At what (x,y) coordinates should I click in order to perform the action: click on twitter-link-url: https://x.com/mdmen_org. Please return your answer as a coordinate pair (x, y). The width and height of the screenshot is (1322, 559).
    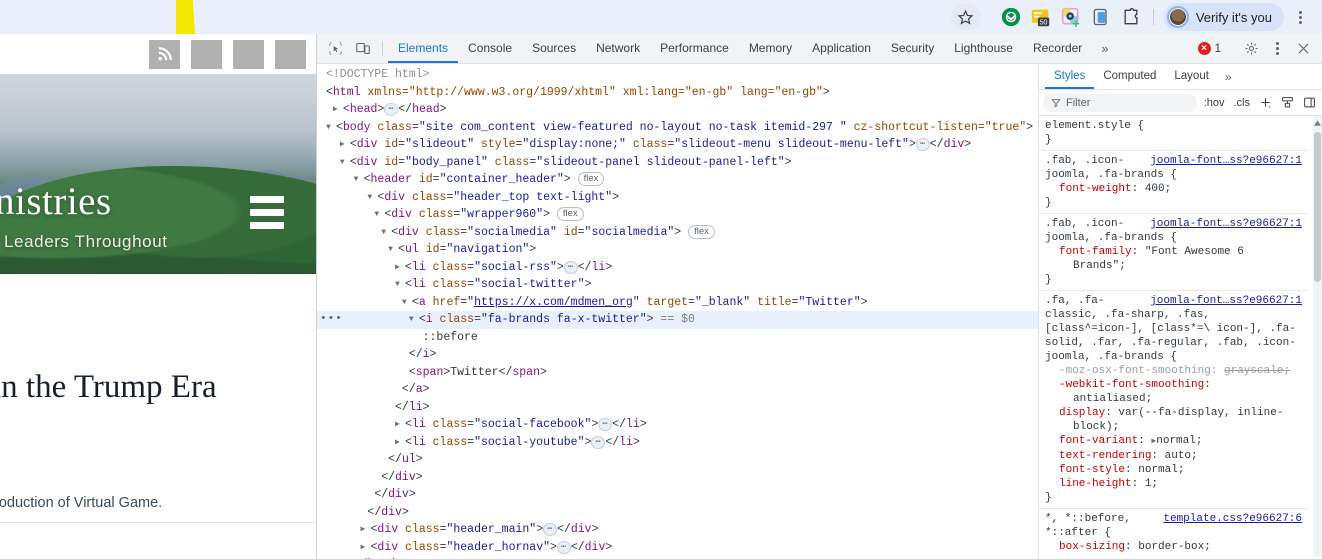
    Looking at the image, I should click on (553, 302).